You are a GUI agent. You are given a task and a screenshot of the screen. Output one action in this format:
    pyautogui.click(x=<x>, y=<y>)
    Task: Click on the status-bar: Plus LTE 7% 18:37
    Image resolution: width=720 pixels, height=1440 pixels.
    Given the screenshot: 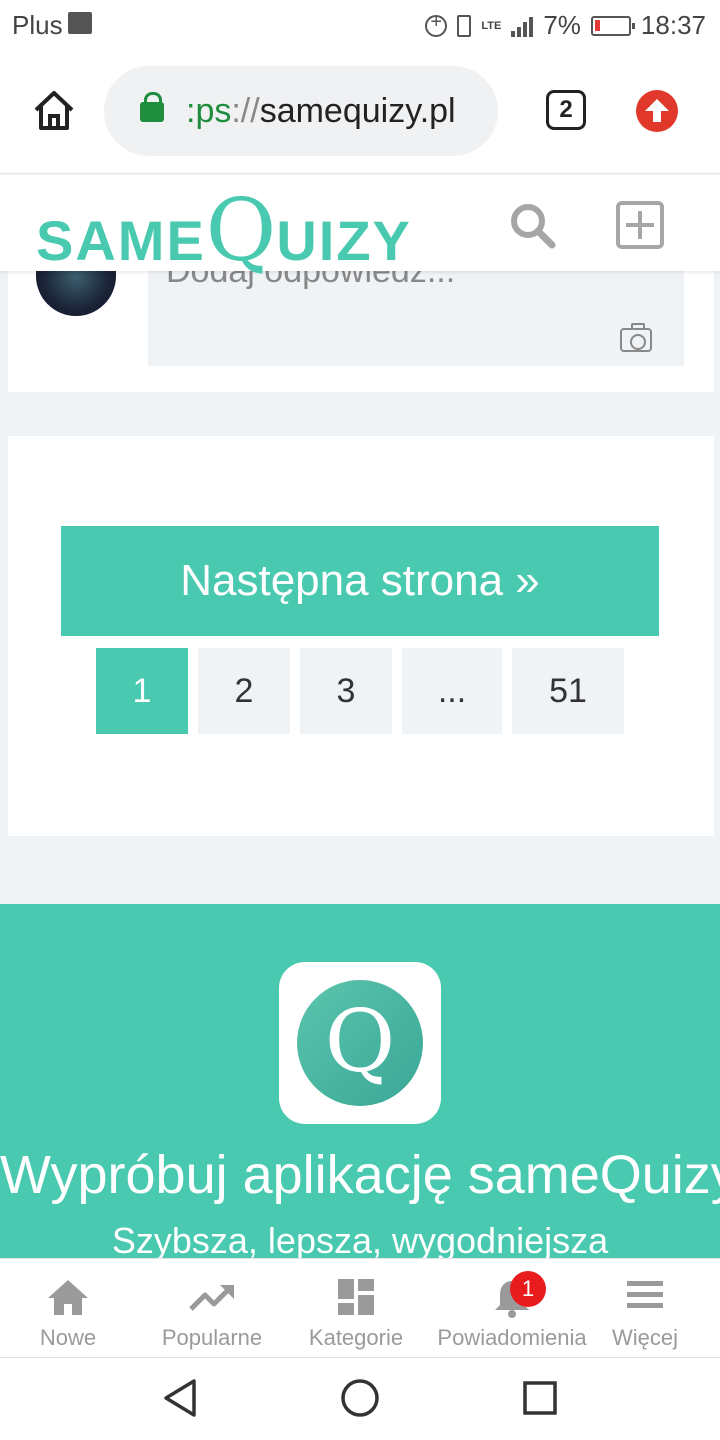 What is the action you would take?
    pyautogui.click(x=360, y=25)
    